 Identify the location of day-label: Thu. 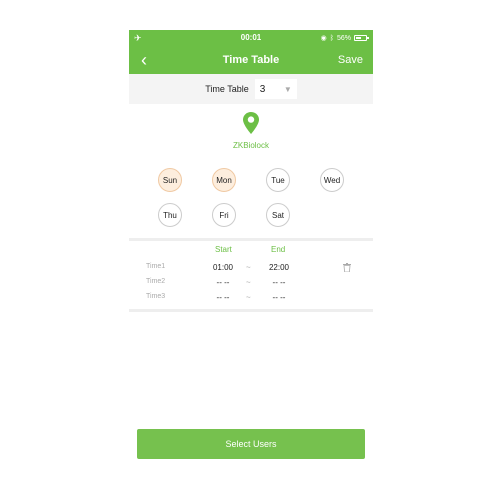
(170, 215).